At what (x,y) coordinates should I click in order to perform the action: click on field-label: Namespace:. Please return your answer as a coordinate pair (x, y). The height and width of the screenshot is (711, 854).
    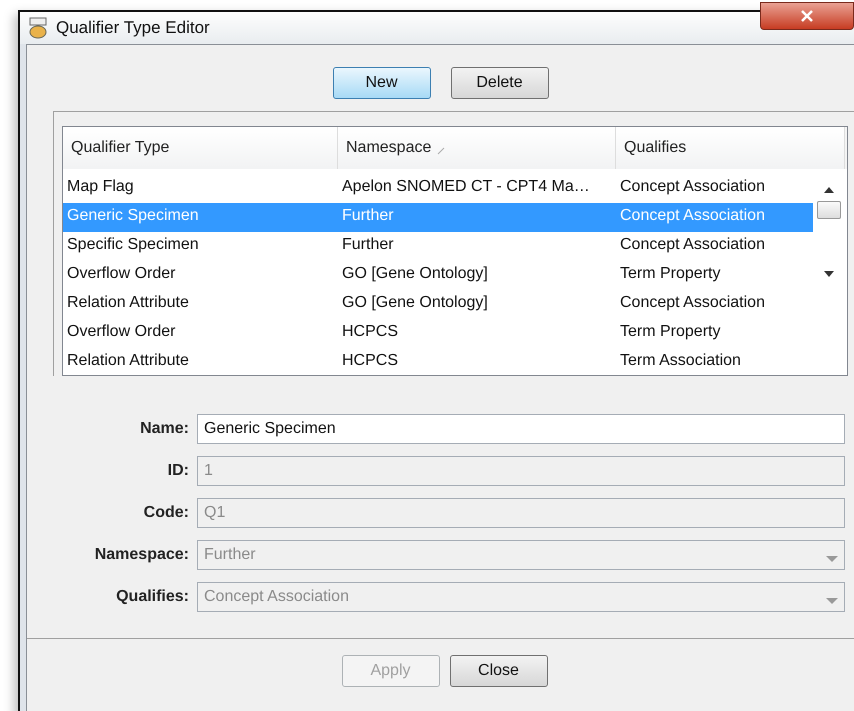
    Looking at the image, I should click on (141, 555).